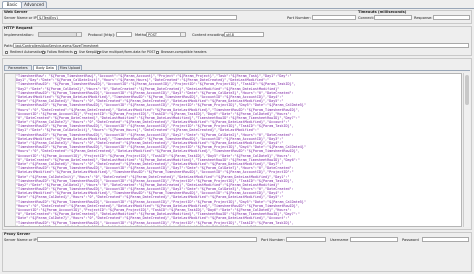 The height and width of the screenshot is (274, 474). What do you see at coordinates (137, 17) in the screenshot?
I see `server-name-input: ${TestEnv}` at bounding box center [137, 17].